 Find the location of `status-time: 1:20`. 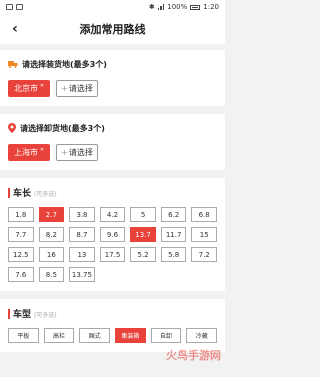

status-time: 1:20 is located at coordinates (211, 7).